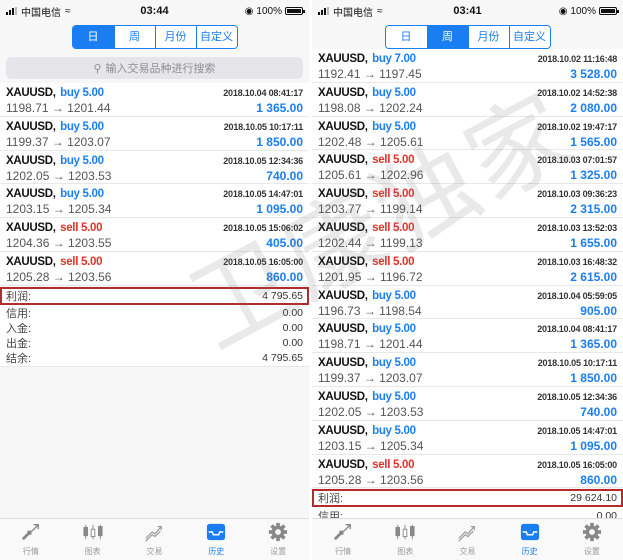  Describe the element at coordinates (405, 551) in the screenshot. I see `tab-label: 图表` at that location.